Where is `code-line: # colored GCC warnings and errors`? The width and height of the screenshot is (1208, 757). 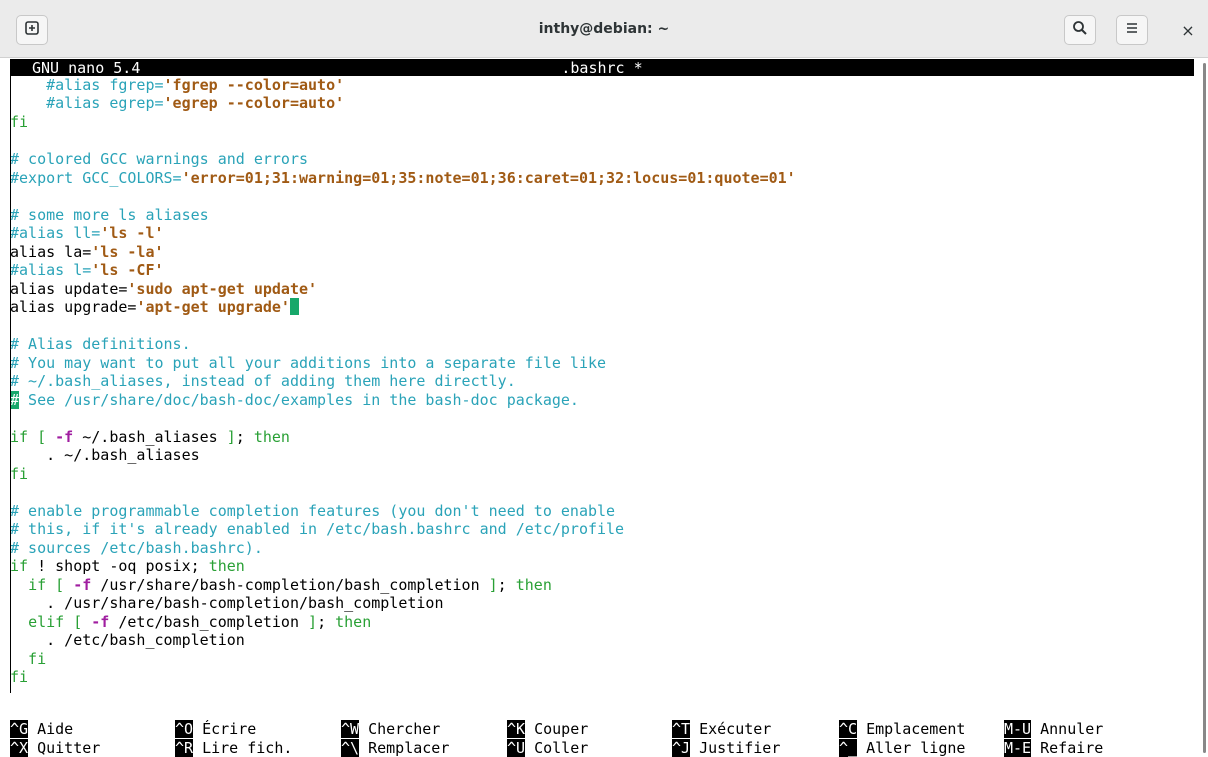 code-line: # colored GCC warnings and errors is located at coordinates (159, 159).